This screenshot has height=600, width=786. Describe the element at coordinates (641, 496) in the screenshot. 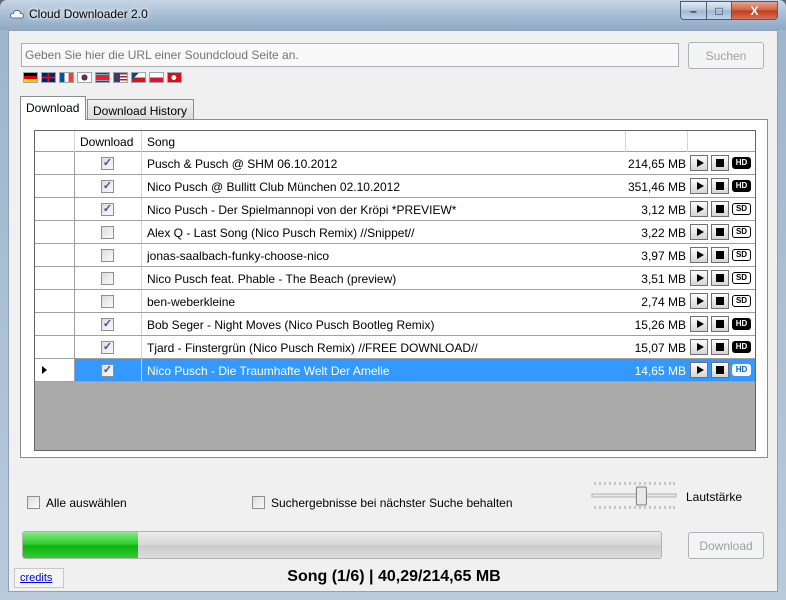

I see `slider-thumb` at that location.